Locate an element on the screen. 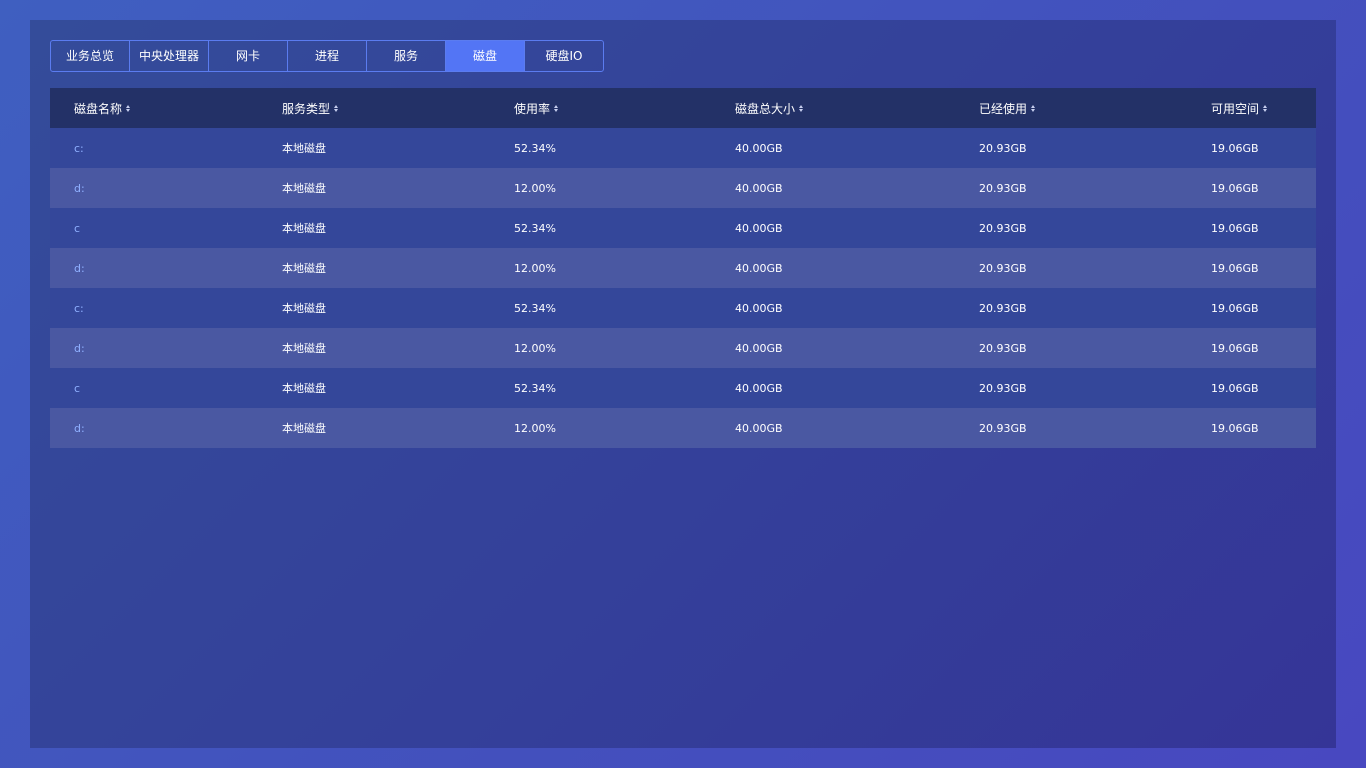  column-header-label: 已经使用 is located at coordinates (1003, 108).